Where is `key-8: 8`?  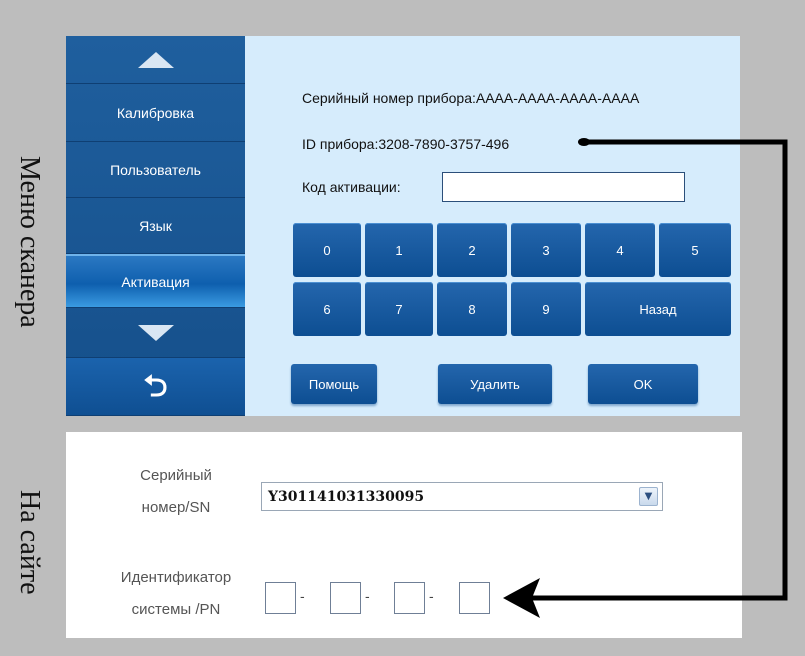 key-8: 8 is located at coordinates (472, 309).